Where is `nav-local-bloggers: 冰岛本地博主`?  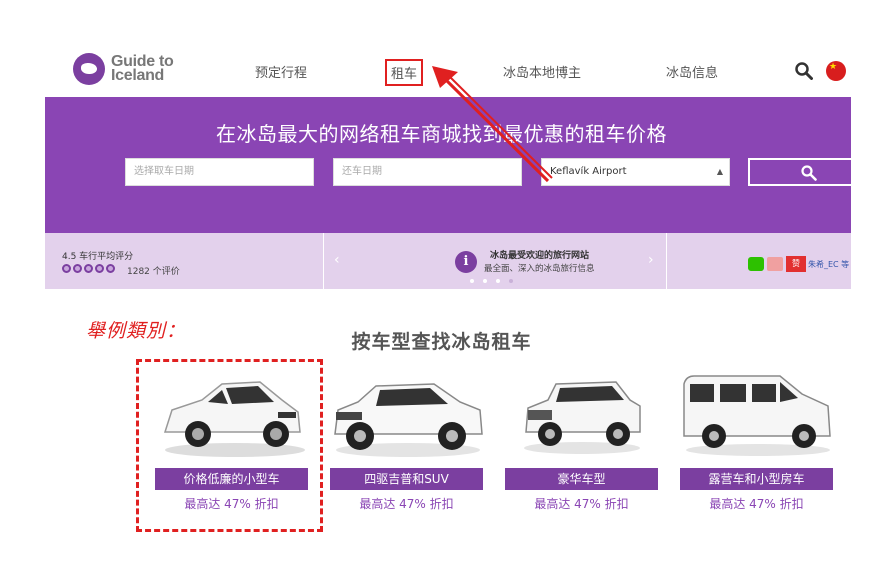 nav-local-bloggers: 冰岛本地博主 is located at coordinates (542, 71).